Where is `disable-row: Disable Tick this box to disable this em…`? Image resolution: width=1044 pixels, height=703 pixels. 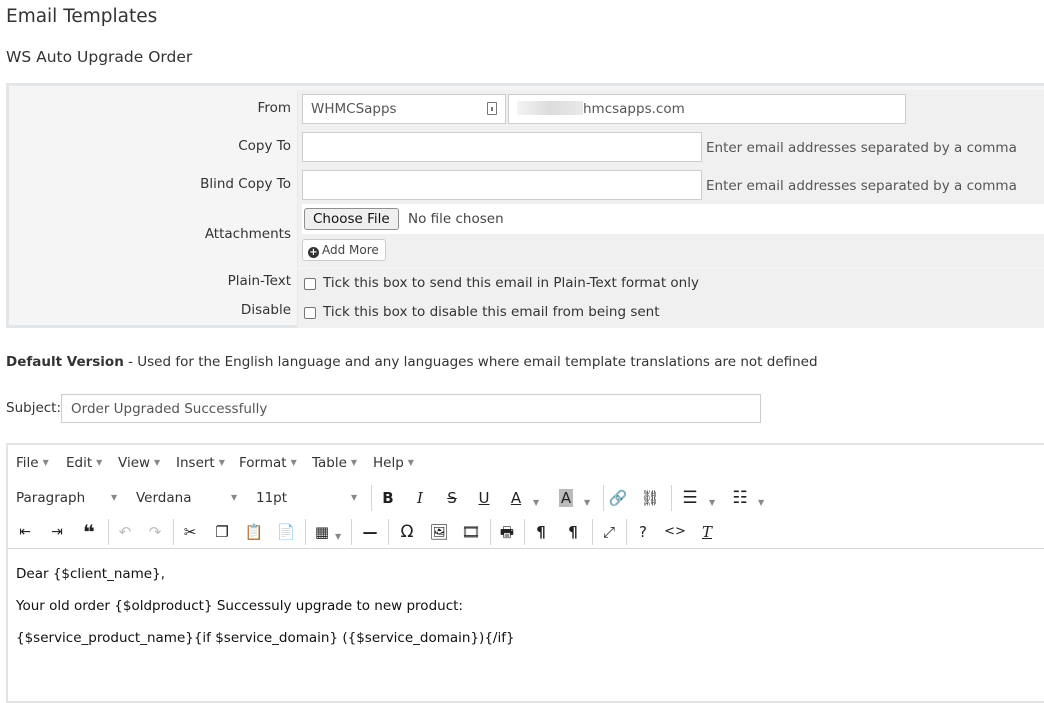
disable-row: Disable Tick this box to disable this em… is located at coordinates (526, 313).